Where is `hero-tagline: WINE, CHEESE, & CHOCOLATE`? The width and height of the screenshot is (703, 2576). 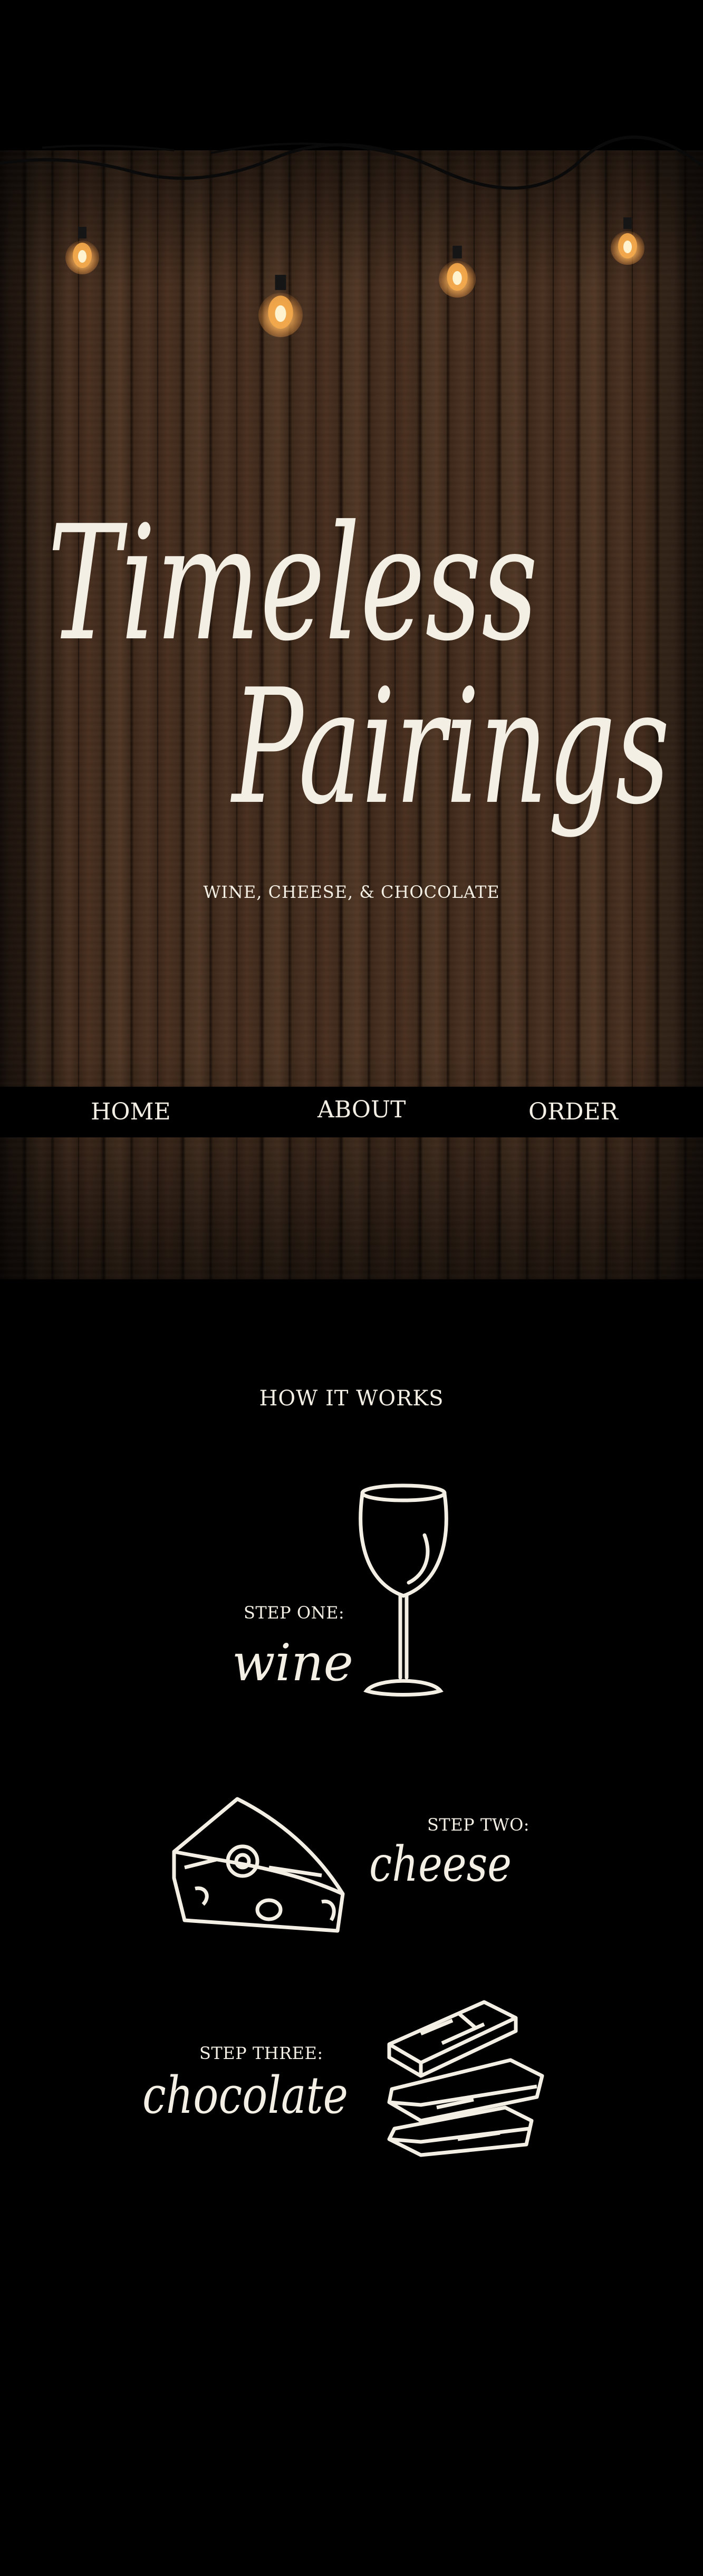 hero-tagline: WINE, CHEESE, & CHOCOLATE is located at coordinates (351, 892).